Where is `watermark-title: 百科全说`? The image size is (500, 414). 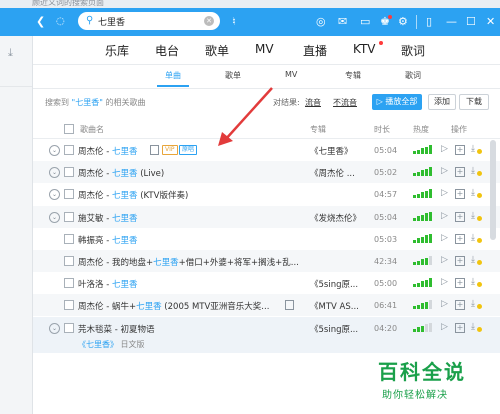 watermark-title: 百科全说 is located at coordinates (422, 372).